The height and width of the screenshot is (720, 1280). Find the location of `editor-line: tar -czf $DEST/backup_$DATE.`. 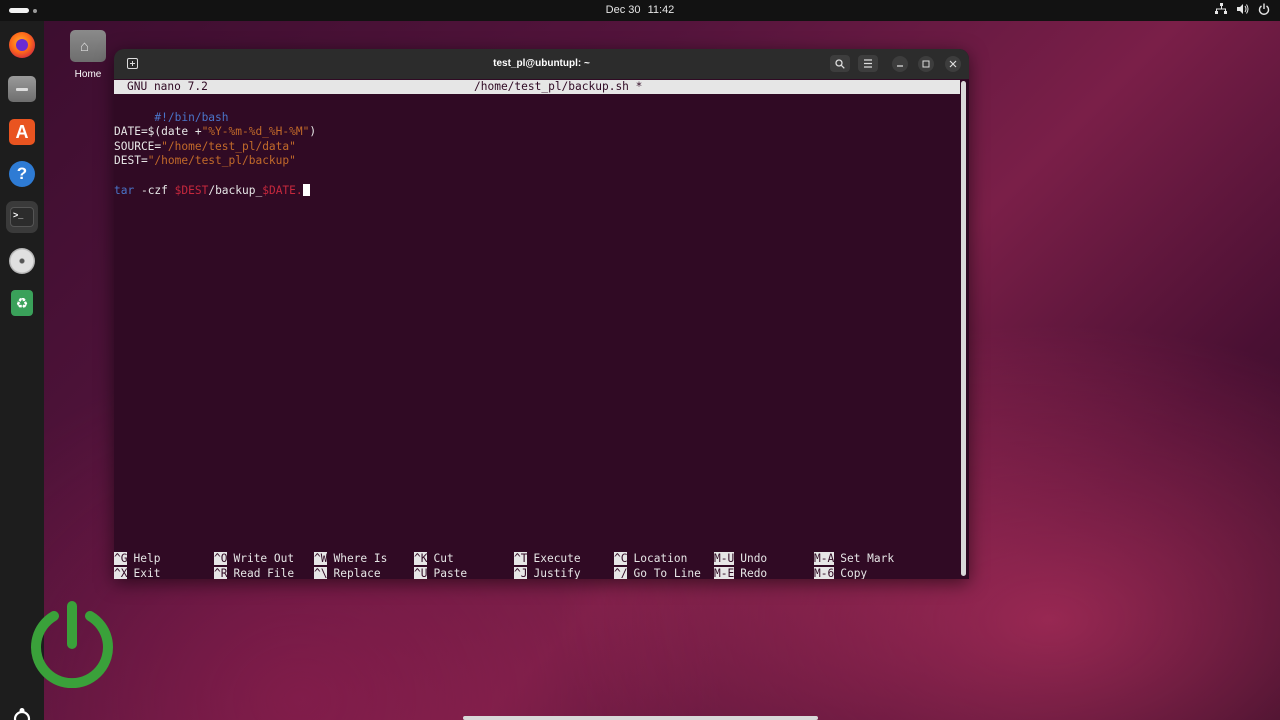

editor-line: tar -czf $DEST/backup_$DATE. is located at coordinates (212, 190).